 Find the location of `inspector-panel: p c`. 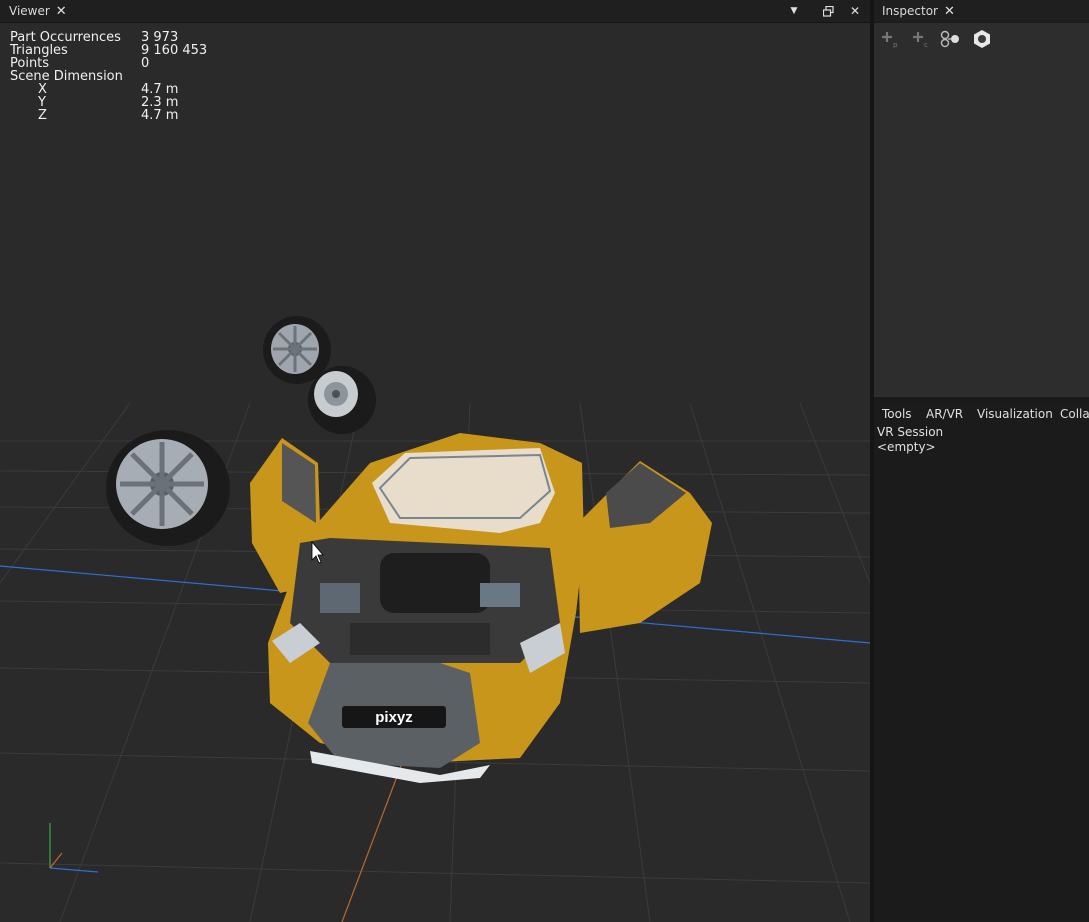

inspector-panel: p c is located at coordinates (981, 210).